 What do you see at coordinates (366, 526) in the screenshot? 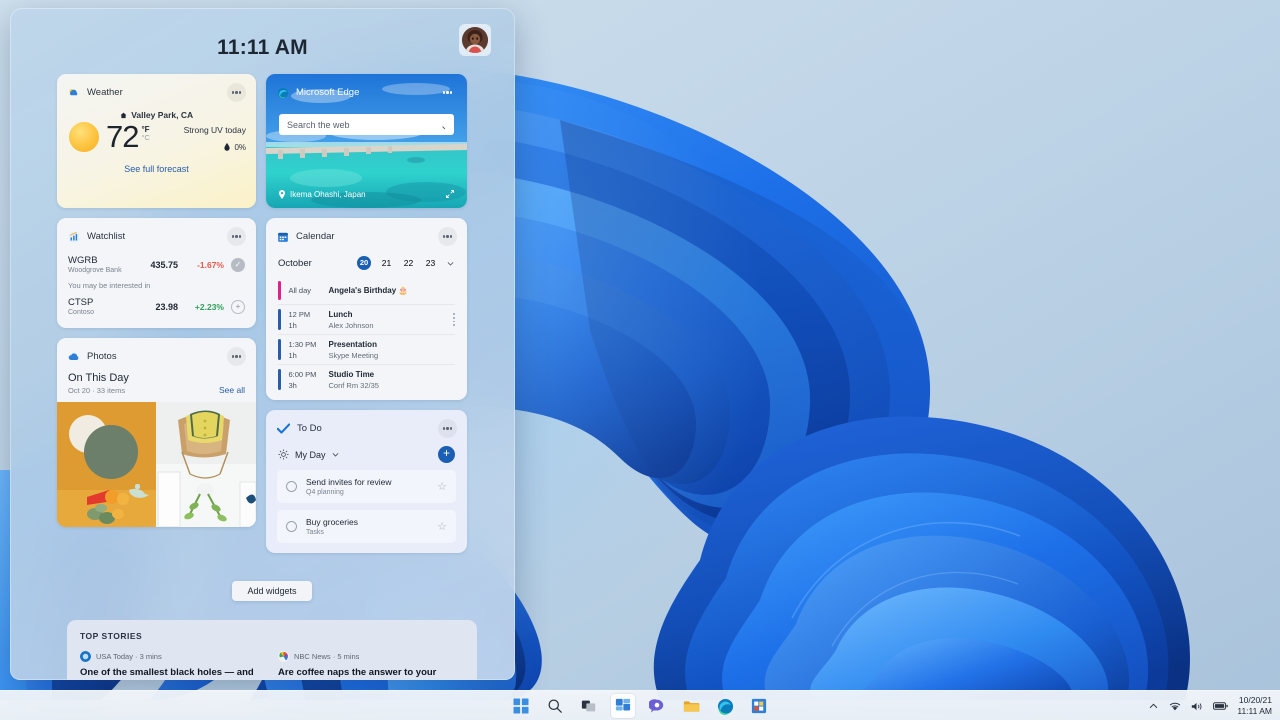
I see `todo-task: Buy groceries Tasks ☆` at bounding box center [366, 526].